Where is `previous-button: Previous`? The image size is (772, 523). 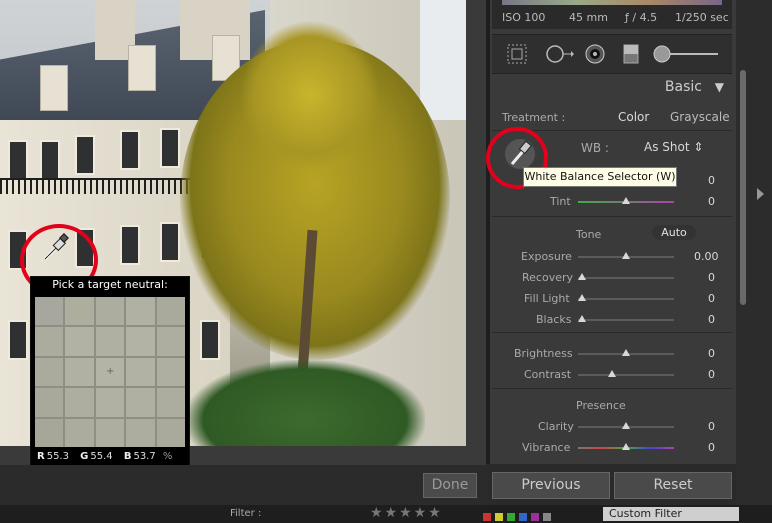
previous-button: Previous is located at coordinates (551, 485).